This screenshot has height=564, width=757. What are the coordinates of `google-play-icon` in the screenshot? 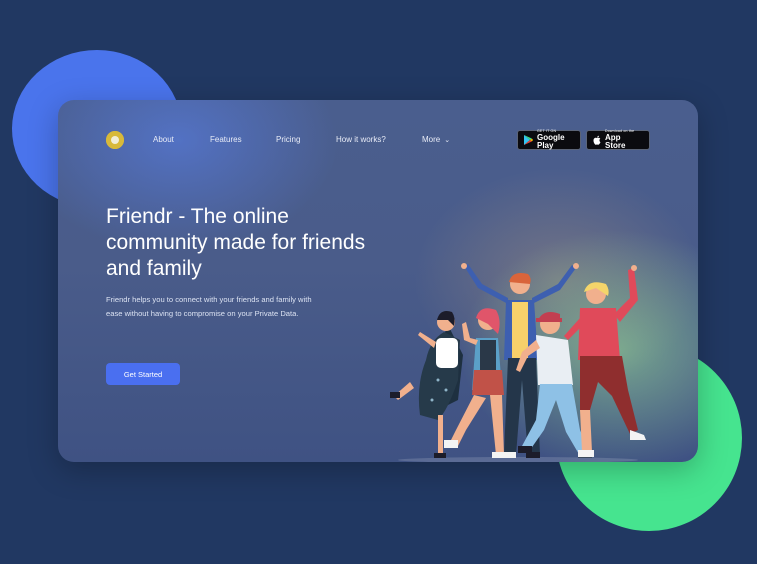 It's located at (528, 140).